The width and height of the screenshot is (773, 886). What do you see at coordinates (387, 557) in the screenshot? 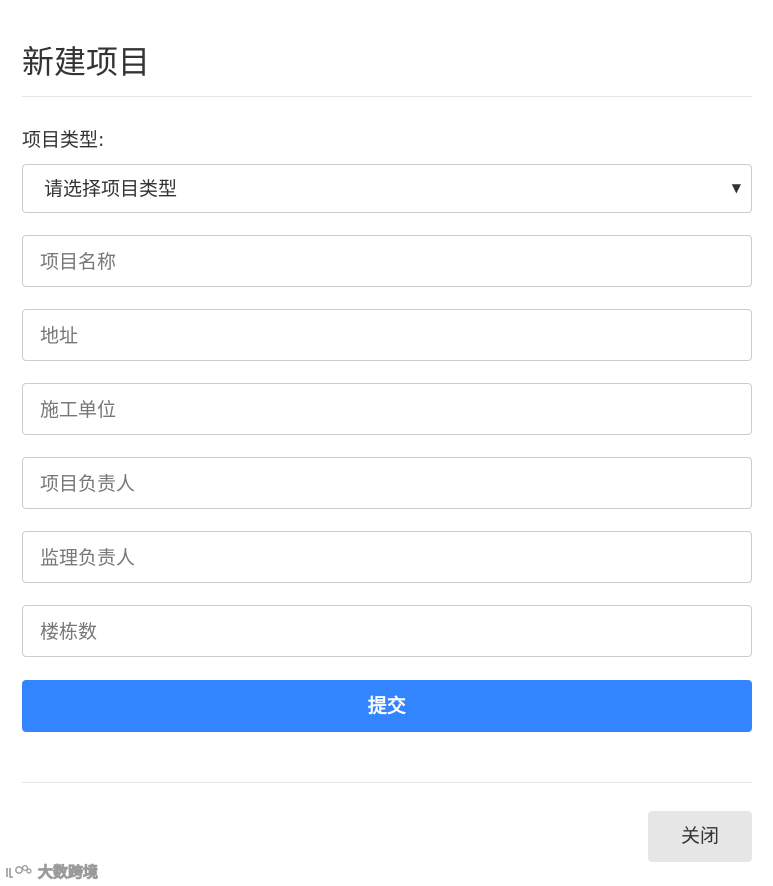
I see `supervisor-input: 监理负责人` at bounding box center [387, 557].